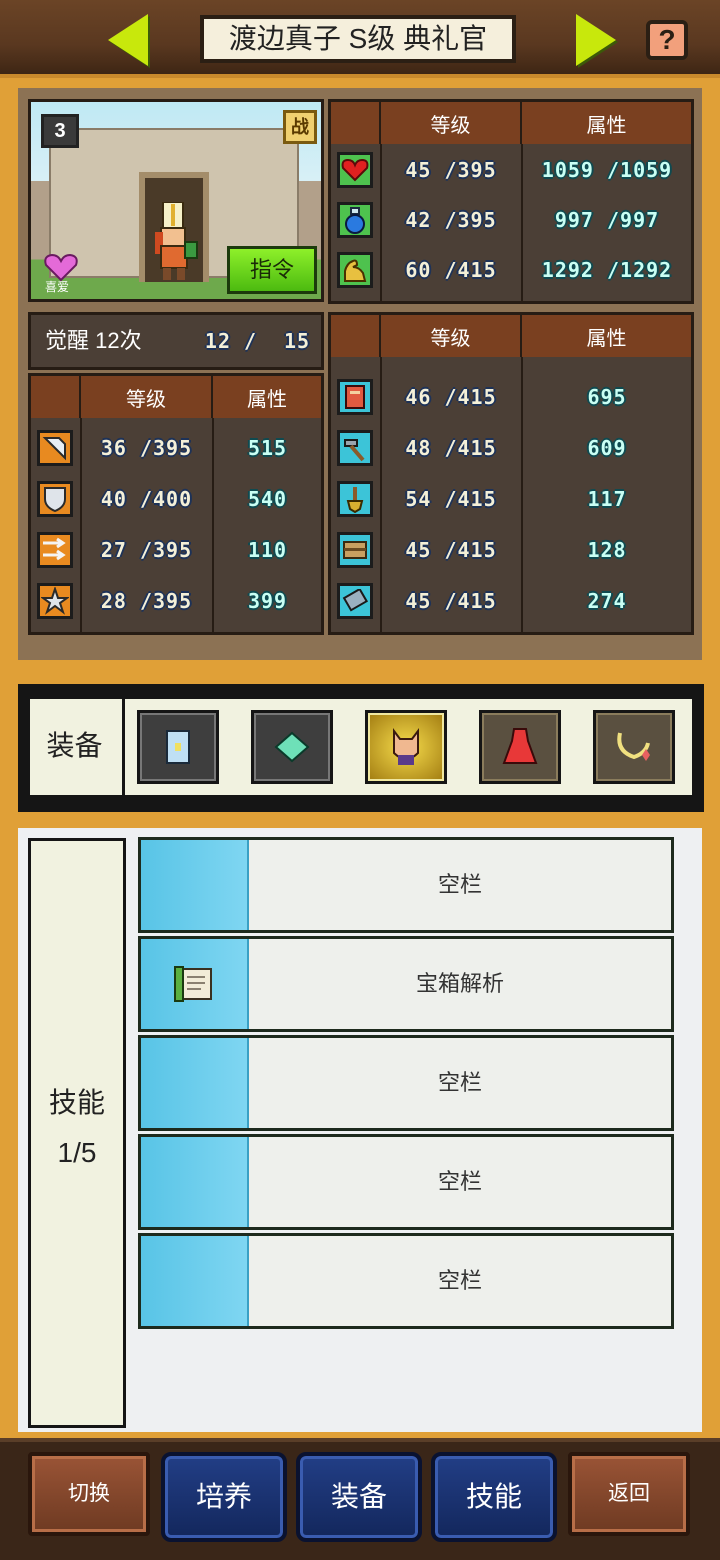  Describe the element at coordinates (77, 1152) in the screenshot. I see `skills-count: 1/5` at that location.